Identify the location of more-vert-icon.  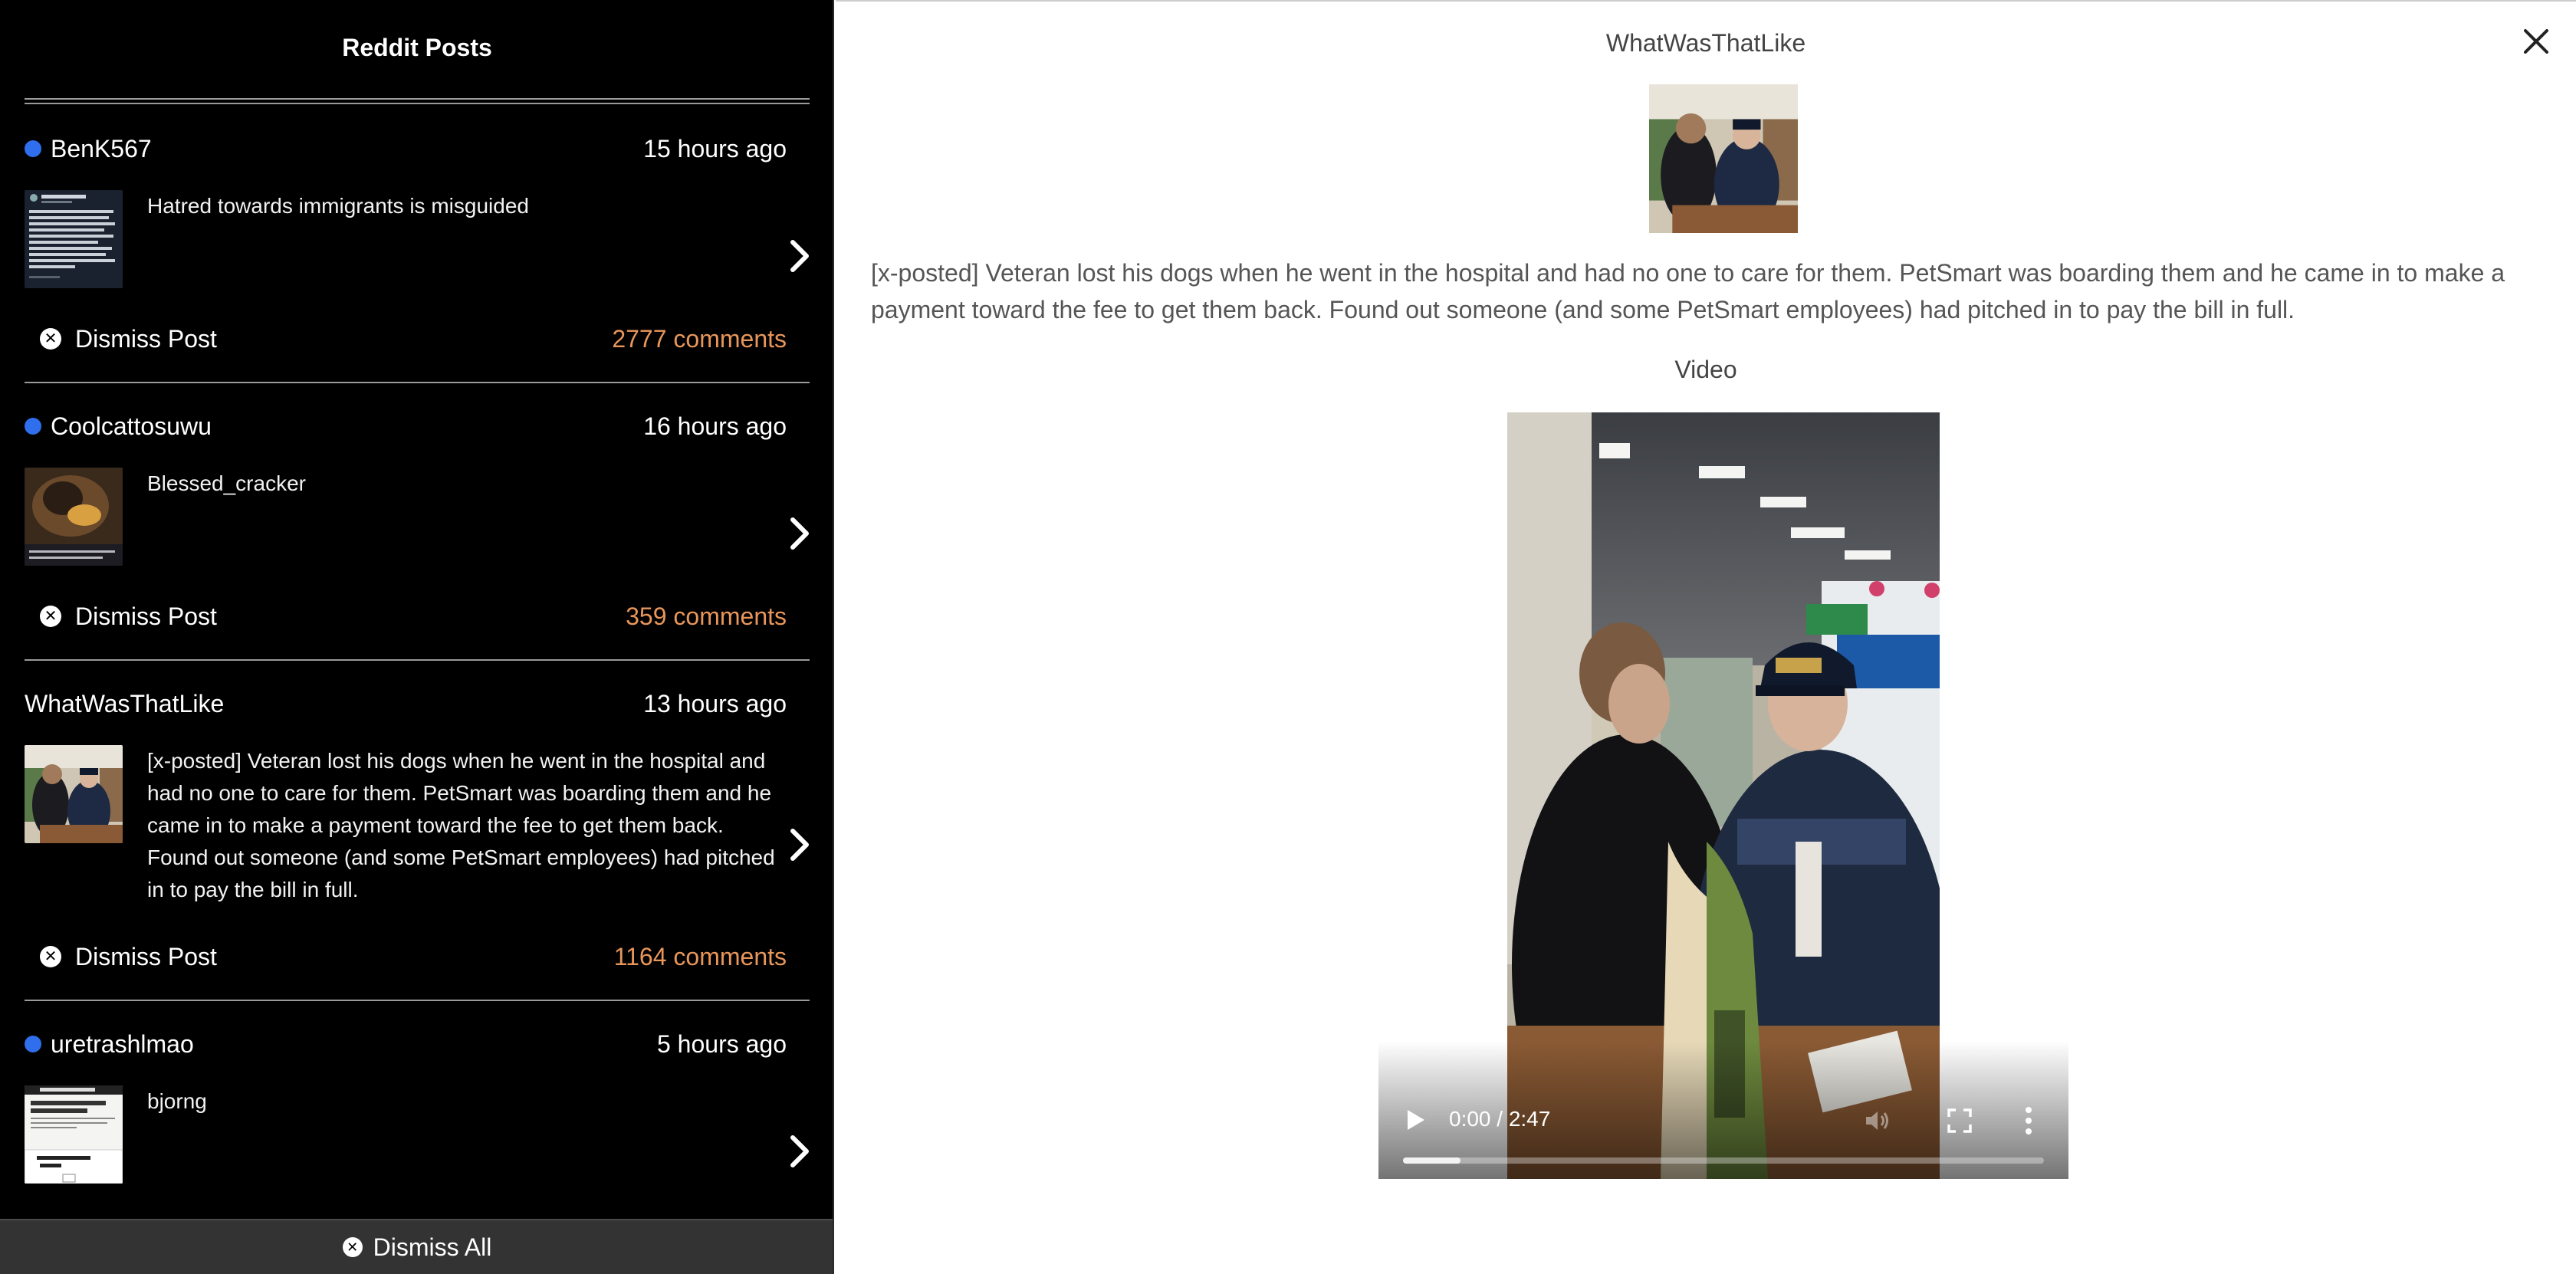
(2029, 1120).